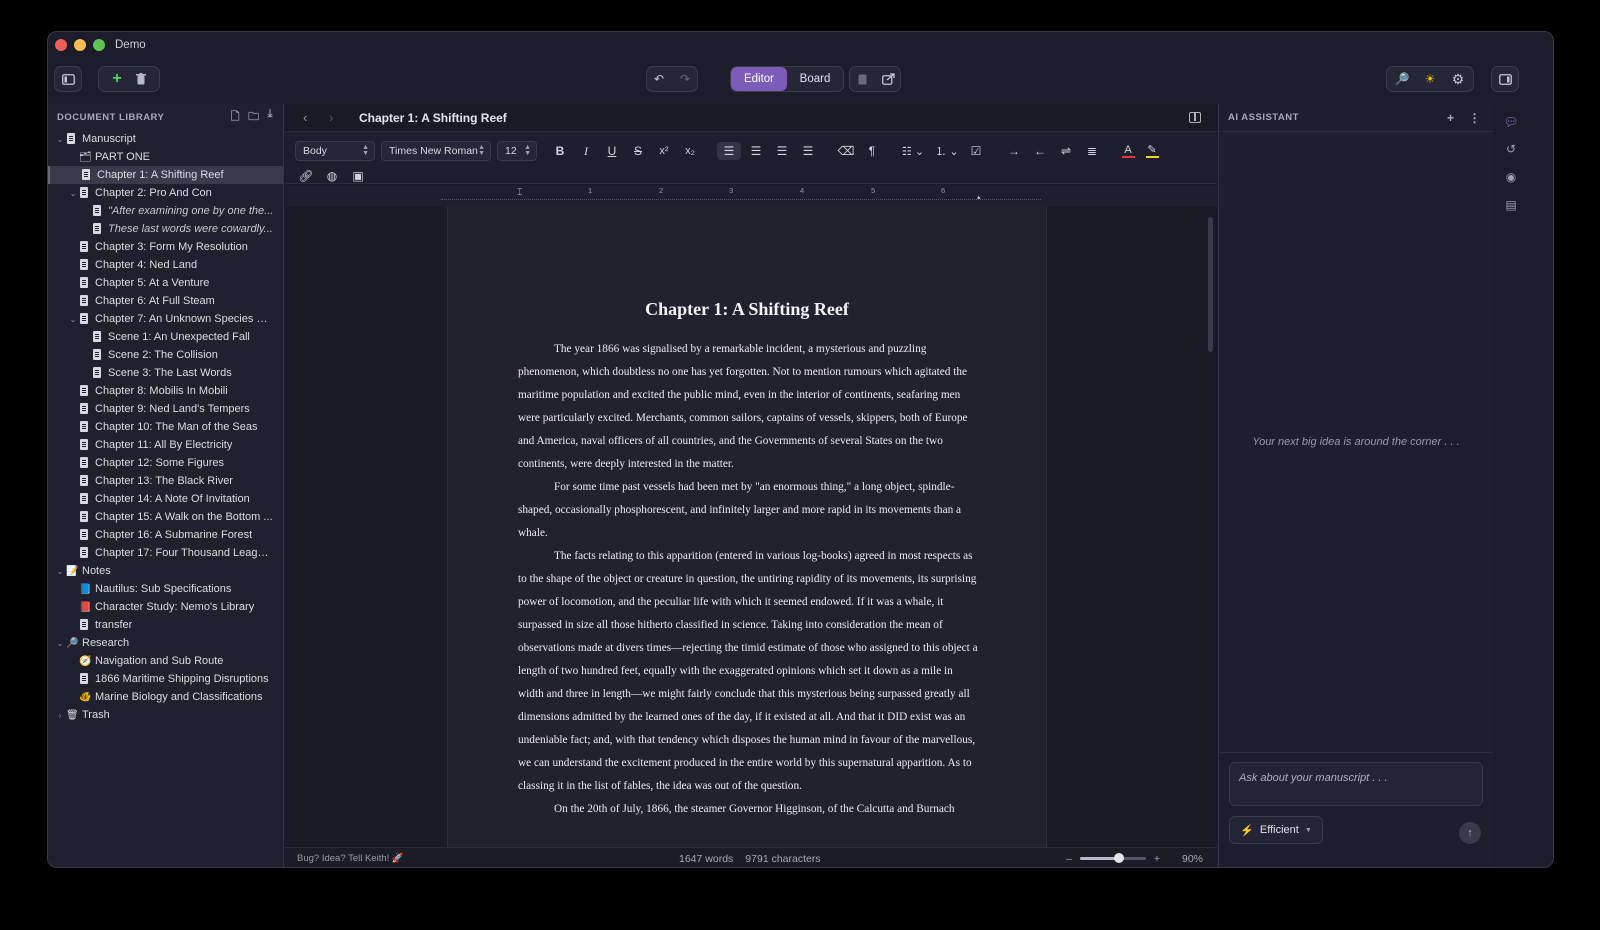 The image size is (1600, 930). What do you see at coordinates (638, 151) in the screenshot?
I see `strikethrough-button: S` at bounding box center [638, 151].